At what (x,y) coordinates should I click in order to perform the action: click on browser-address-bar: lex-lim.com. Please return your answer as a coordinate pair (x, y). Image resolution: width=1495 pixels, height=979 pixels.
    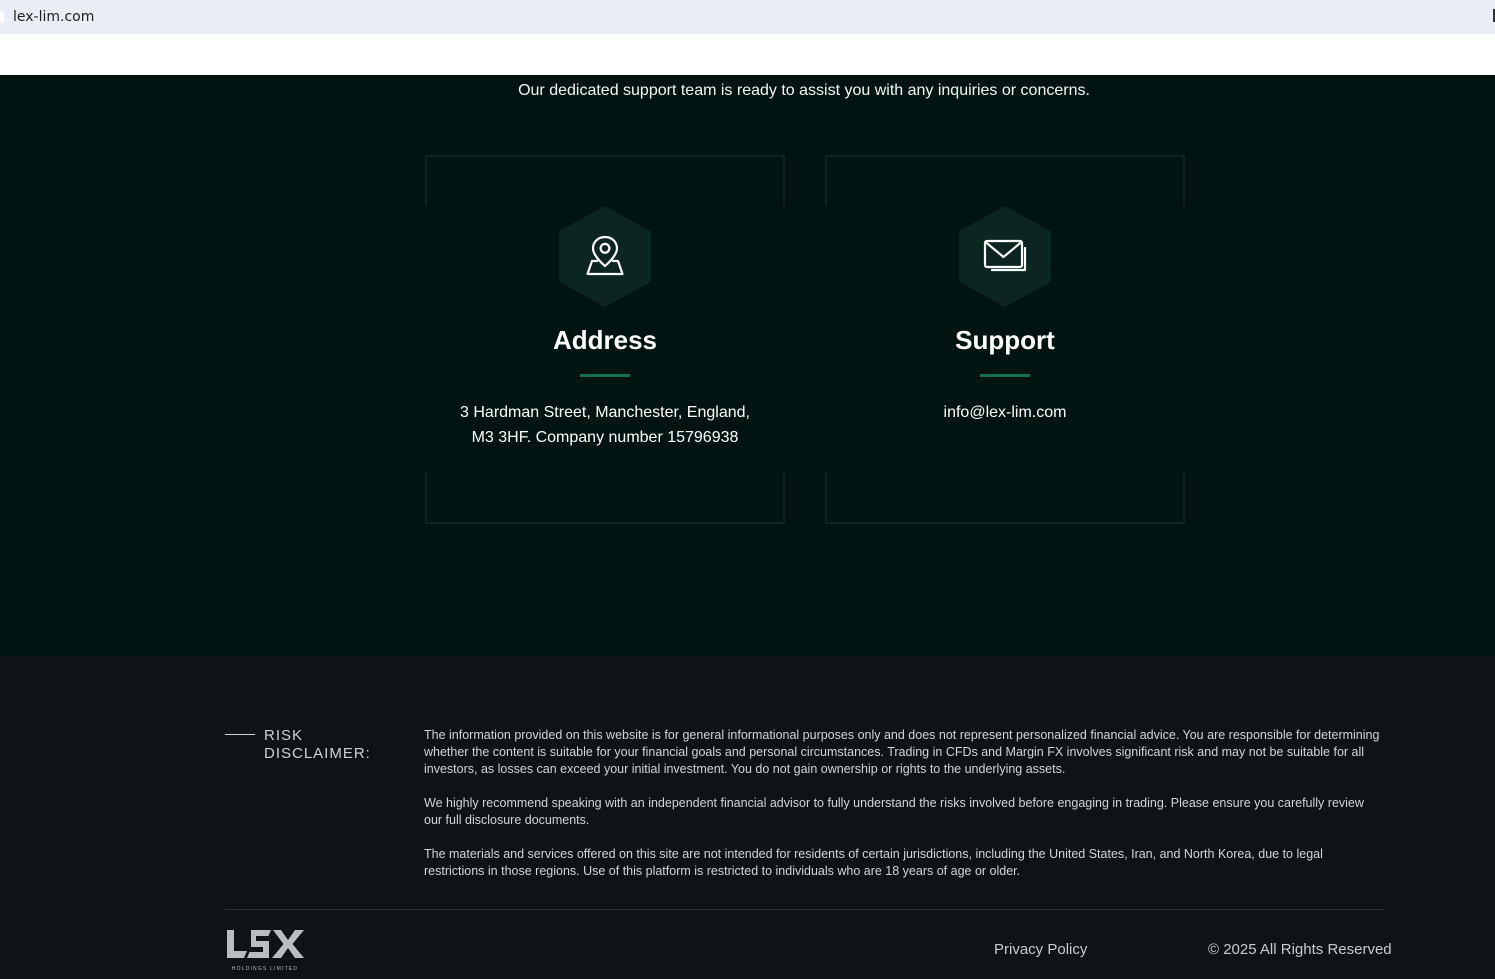
    Looking at the image, I should click on (747, 17).